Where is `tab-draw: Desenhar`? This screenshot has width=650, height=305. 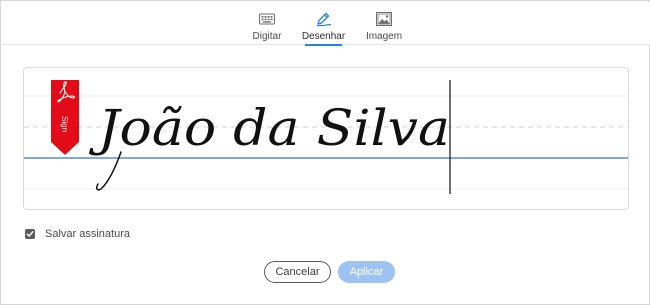
tab-draw: Desenhar is located at coordinates (323, 24).